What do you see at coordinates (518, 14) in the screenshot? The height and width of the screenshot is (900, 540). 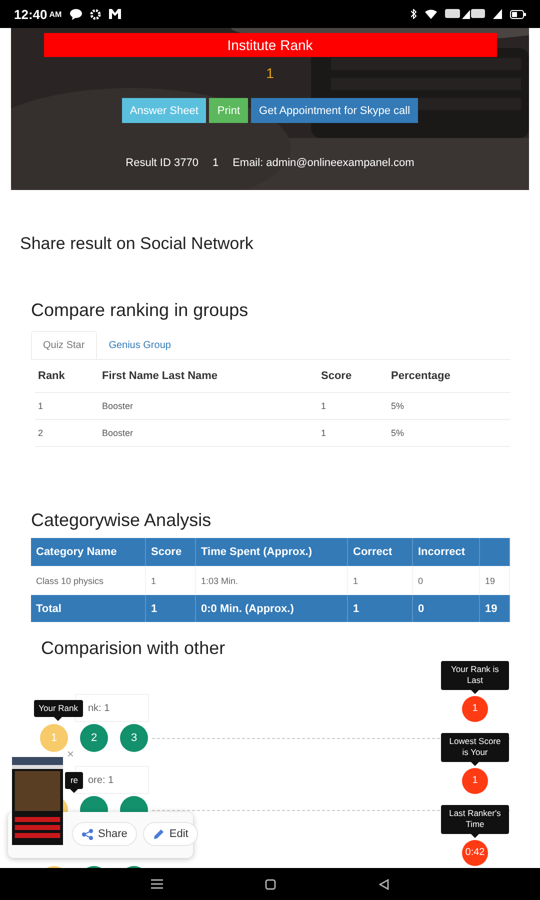 I see `battery-icon` at bounding box center [518, 14].